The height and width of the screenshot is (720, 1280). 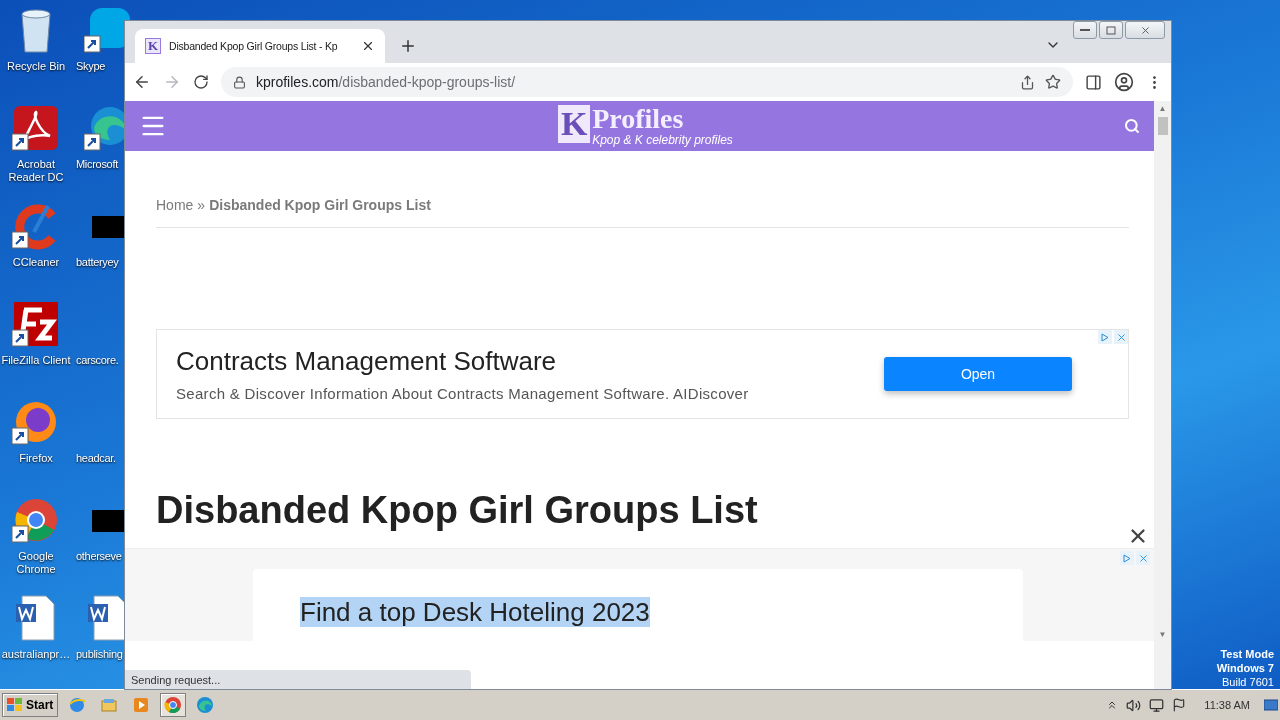 I want to click on desktop-icon-label: CCleaner, so click(x=36, y=262).